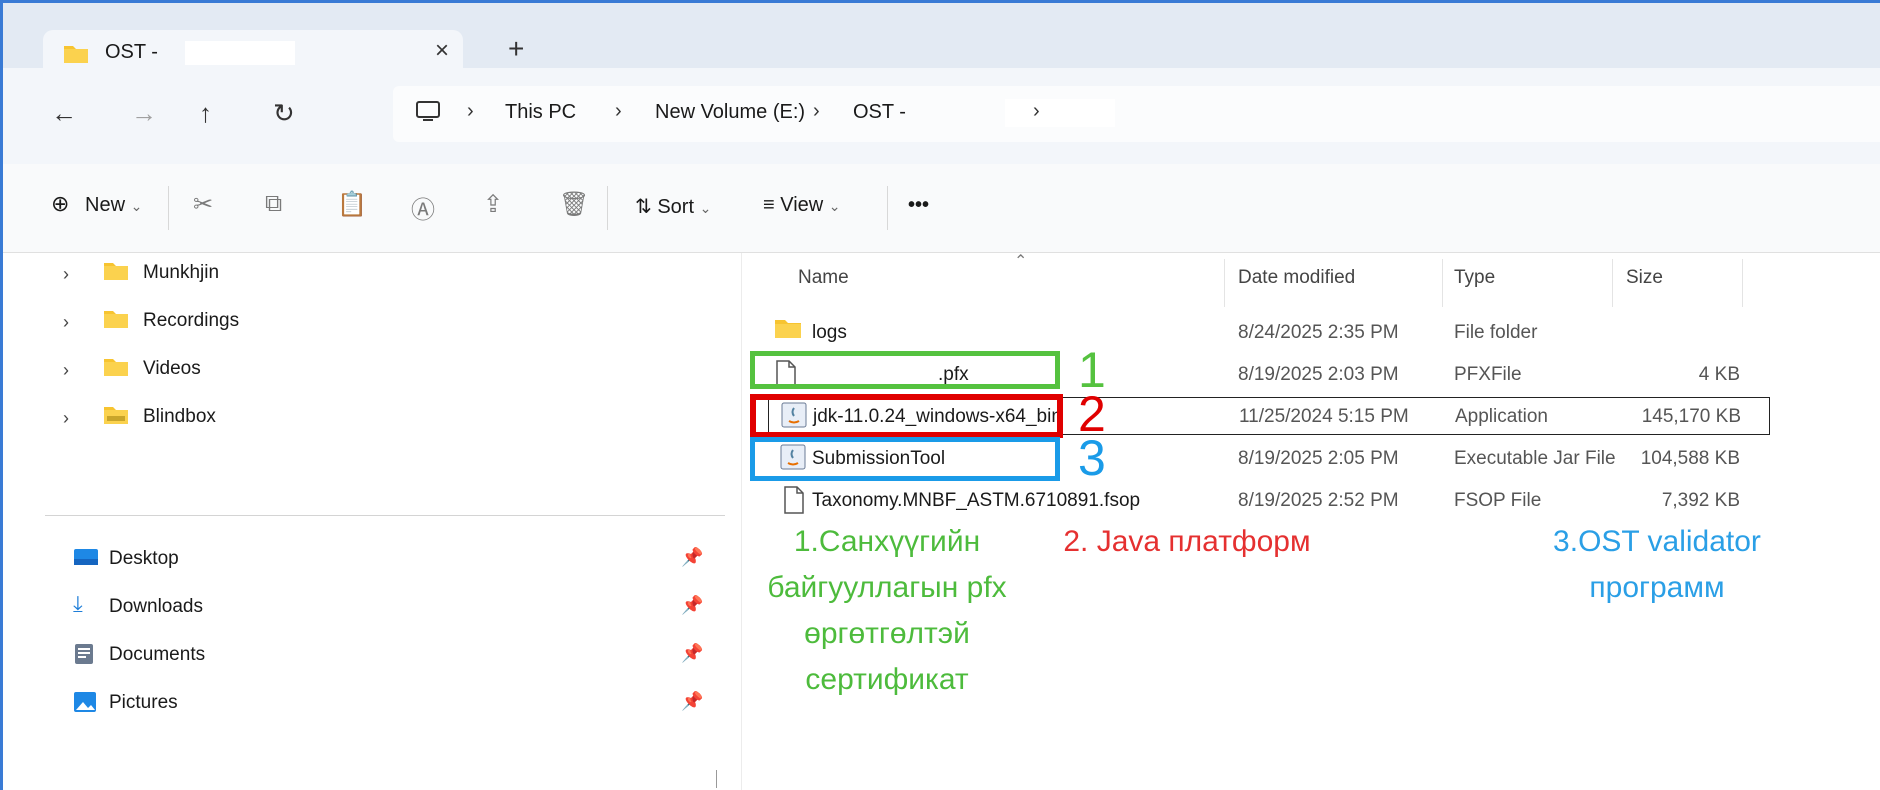 Image resolution: width=1880 pixels, height=790 pixels. Describe the element at coordinates (1690, 458) in the screenshot. I see `file-size: 104,588 KB` at that location.